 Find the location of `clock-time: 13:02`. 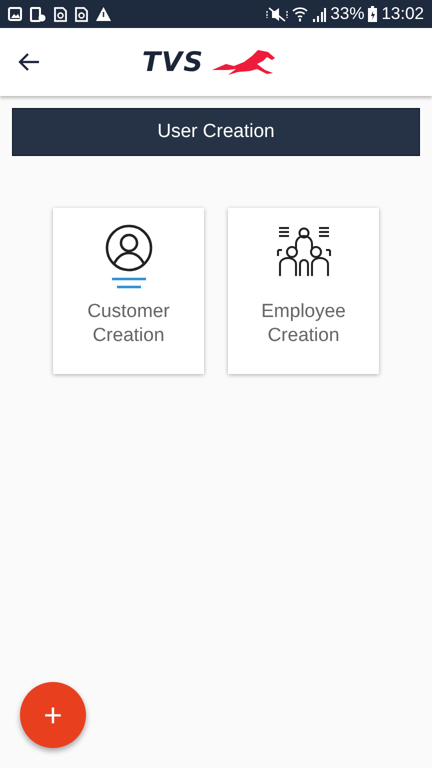

clock-time: 13:02 is located at coordinates (402, 14).